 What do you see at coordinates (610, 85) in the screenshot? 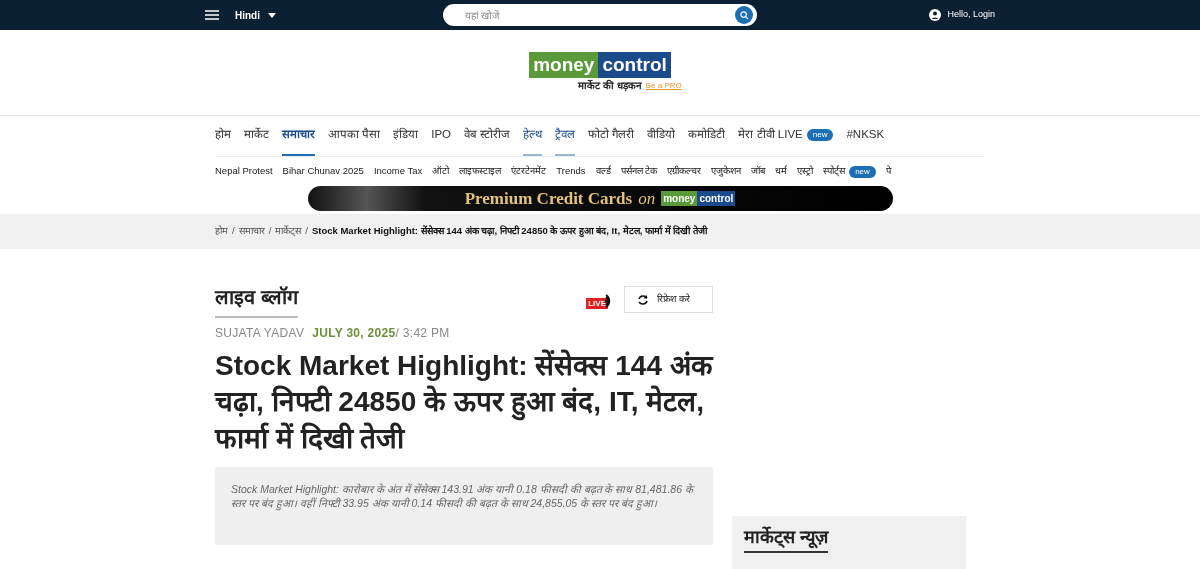
I see `tagline: मार्केट की धड़कन` at bounding box center [610, 85].